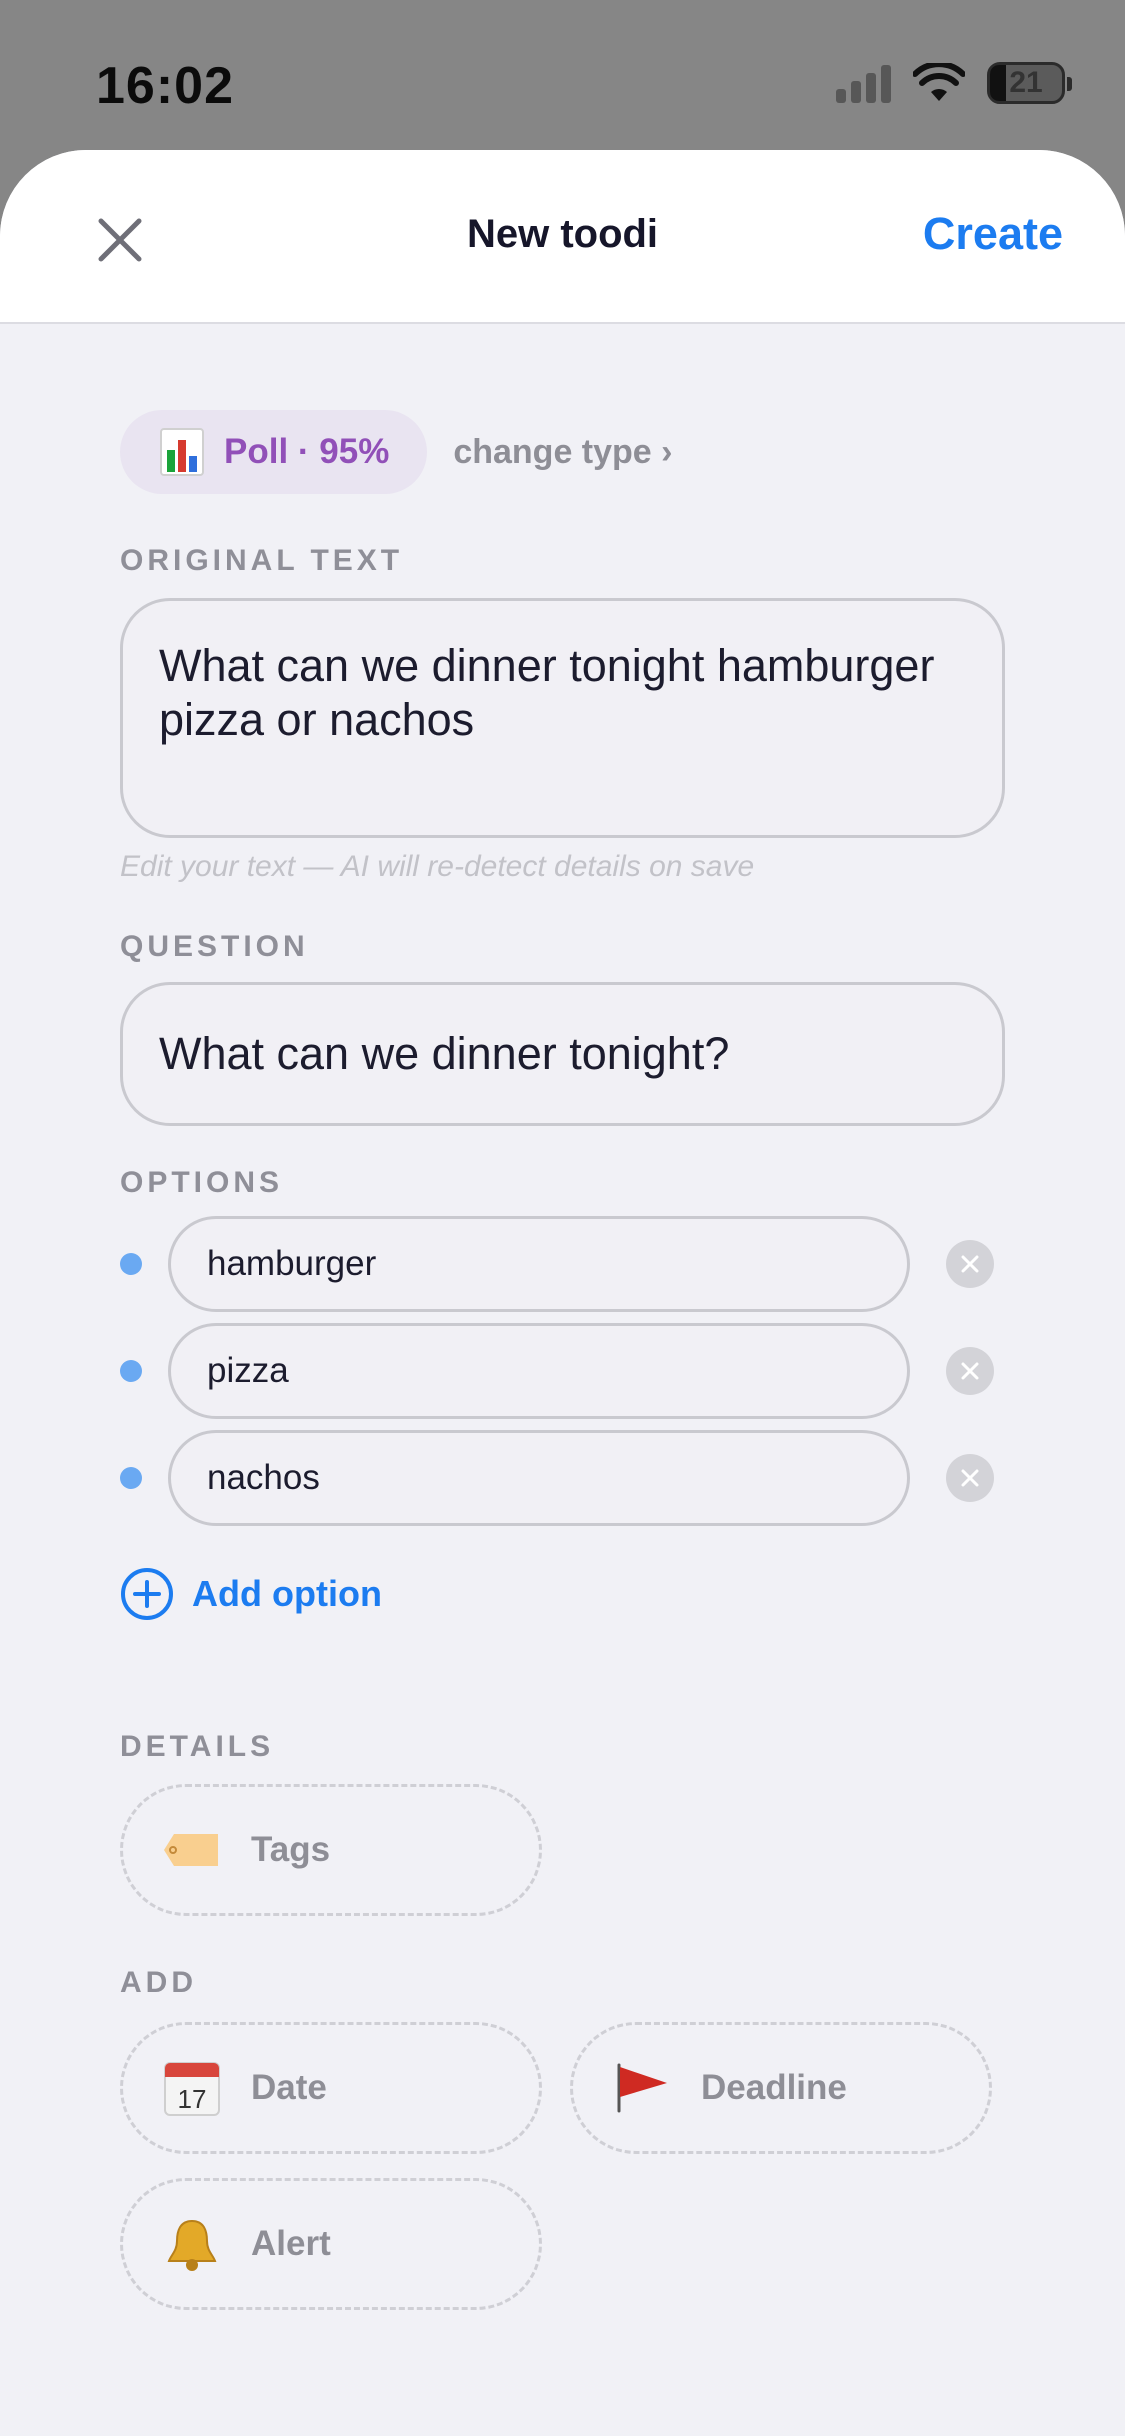  Describe the element at coordinates (192, 1850) in the screenshot. I see `tag-icon` at that location.